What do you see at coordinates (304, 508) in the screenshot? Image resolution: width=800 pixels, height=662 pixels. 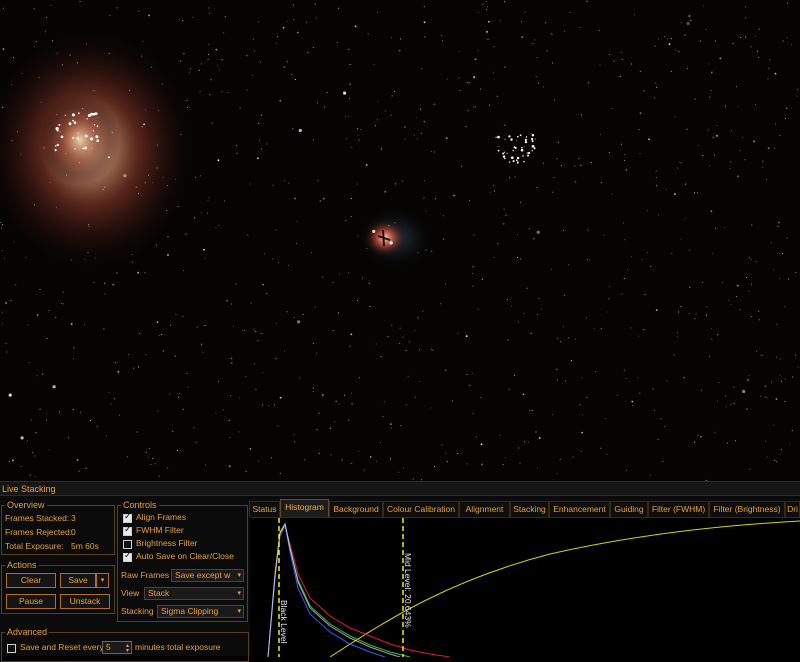 I see `tab-histogram: Histogram` at bounding box center [304, 508].